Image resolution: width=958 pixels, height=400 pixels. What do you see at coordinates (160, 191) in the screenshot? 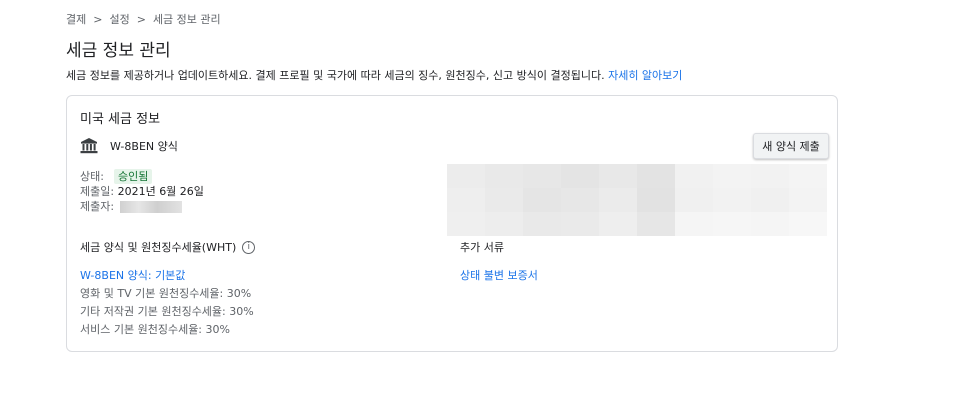
I see `submitted-date-value: 2021년 6월 26일` at bounding box center [160, 191].